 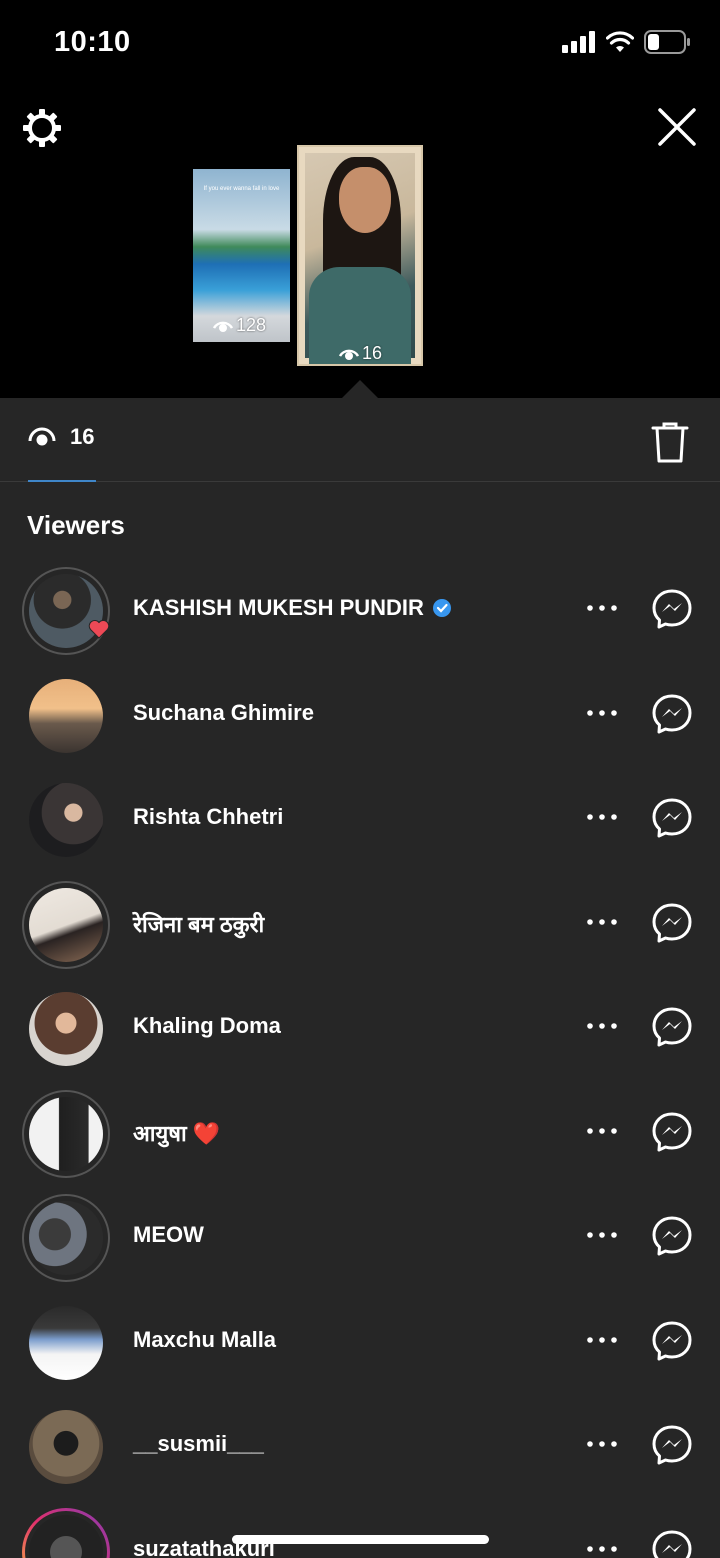 I want to click on viewer-name-text: MEOW, so click(x=168, y=1234).